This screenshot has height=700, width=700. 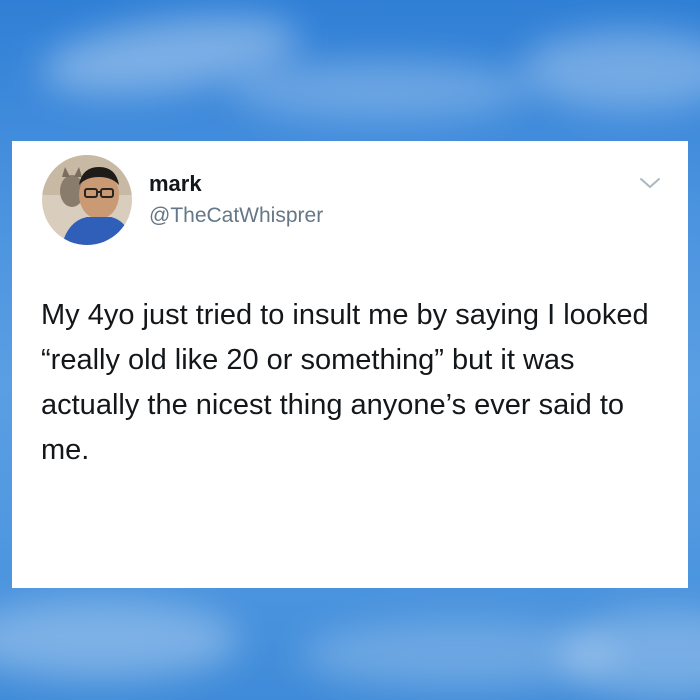 What do you see at coordinates (175, 184) in the screenshot?
I see `display-name: mark` at bounding box center [175, 184].